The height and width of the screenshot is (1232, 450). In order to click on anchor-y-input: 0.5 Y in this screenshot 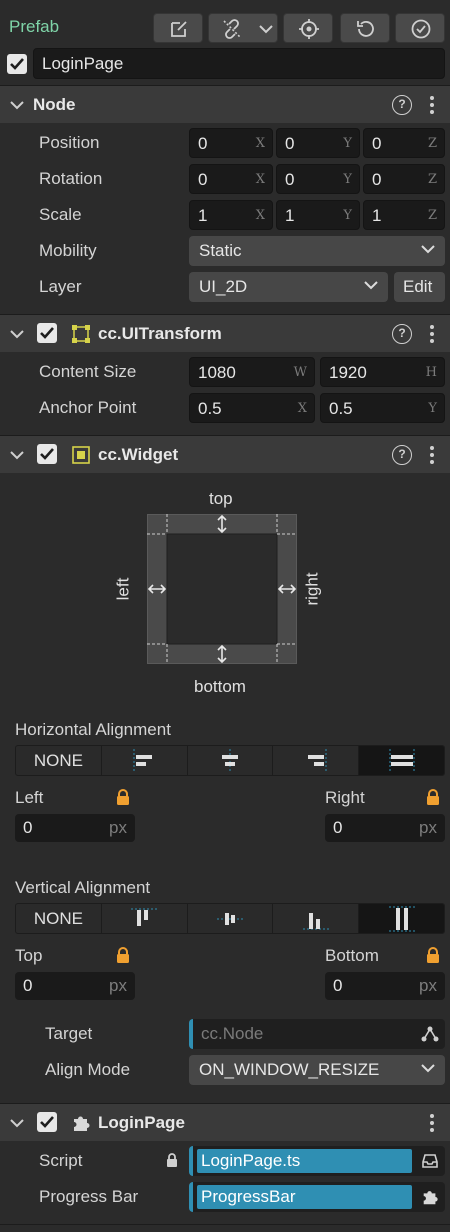, I will do `click(382, 408)`.